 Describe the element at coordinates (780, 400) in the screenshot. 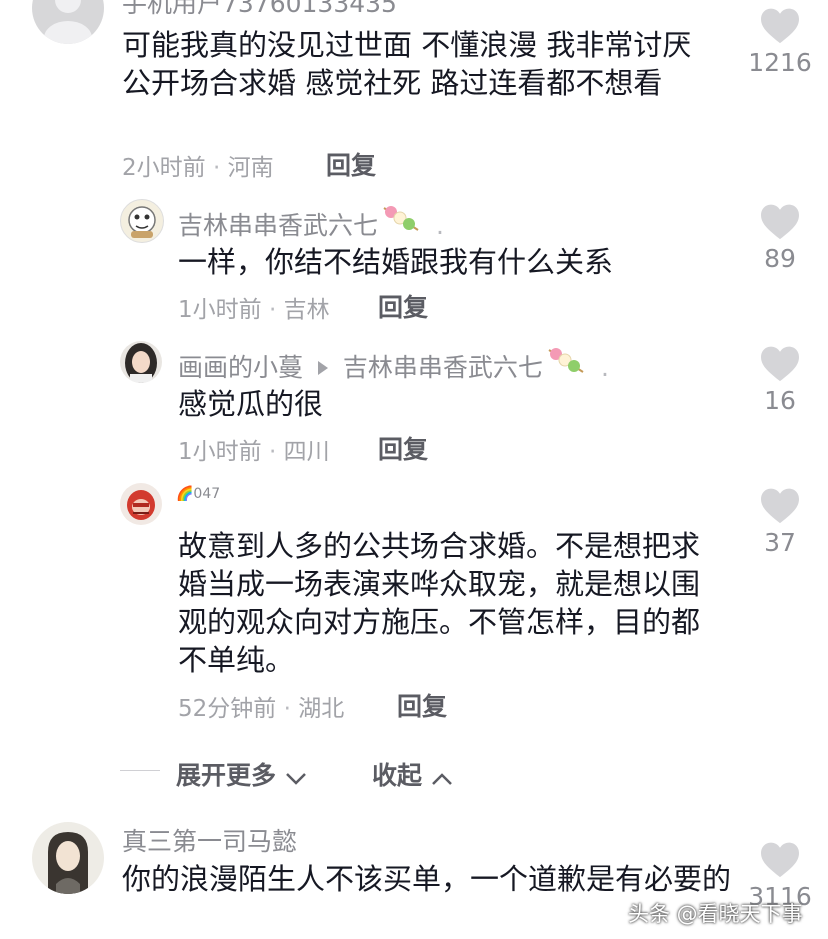

I see `like-count: 16` at that location.